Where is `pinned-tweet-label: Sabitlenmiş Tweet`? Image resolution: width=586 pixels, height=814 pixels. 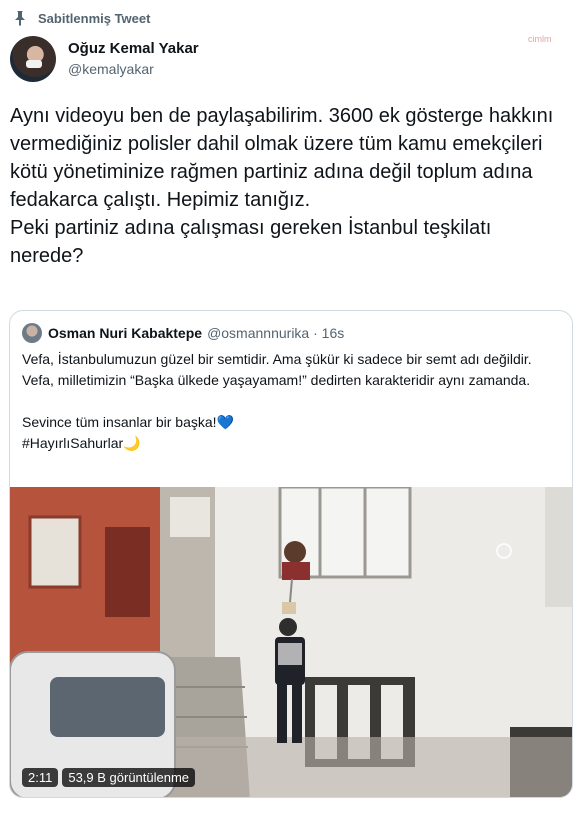 pinned-tweet-label: Sabitlenmiş Tweet is located at coordinates (81, 18).